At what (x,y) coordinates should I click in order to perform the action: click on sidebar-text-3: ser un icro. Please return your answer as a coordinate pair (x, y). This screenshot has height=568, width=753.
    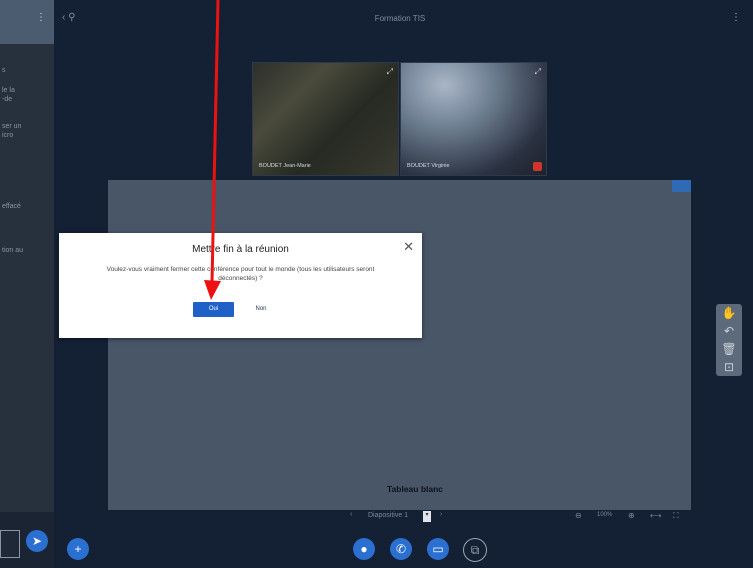
    Looking at the image, I should click on (12, 131).